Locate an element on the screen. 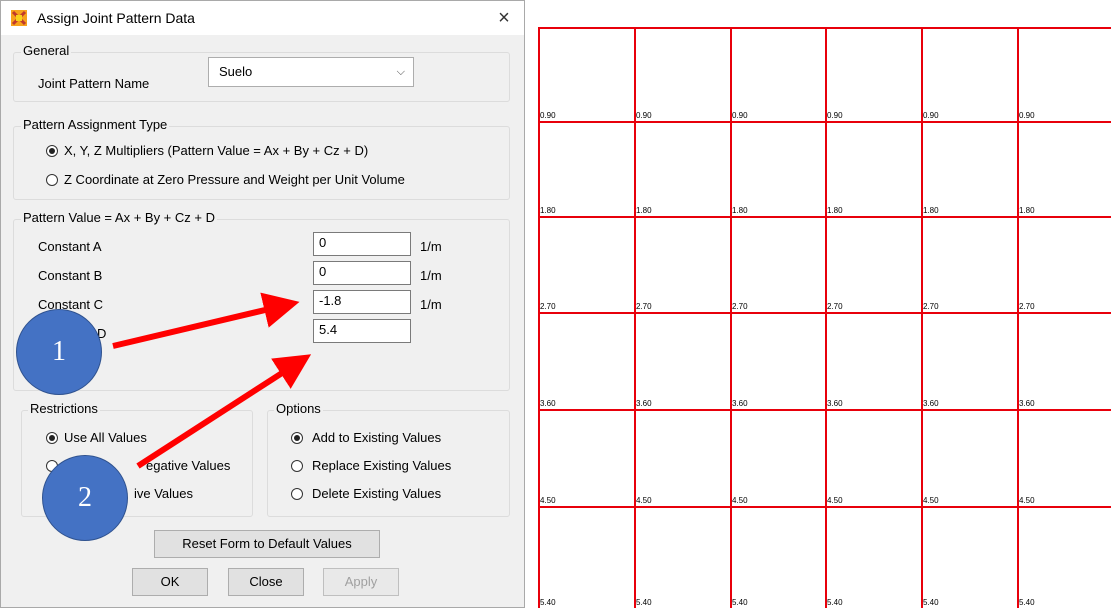 The width and height of the screenshot is (1111, 608). constant-c-input: -1.8 is located at coordinates (362, 302).